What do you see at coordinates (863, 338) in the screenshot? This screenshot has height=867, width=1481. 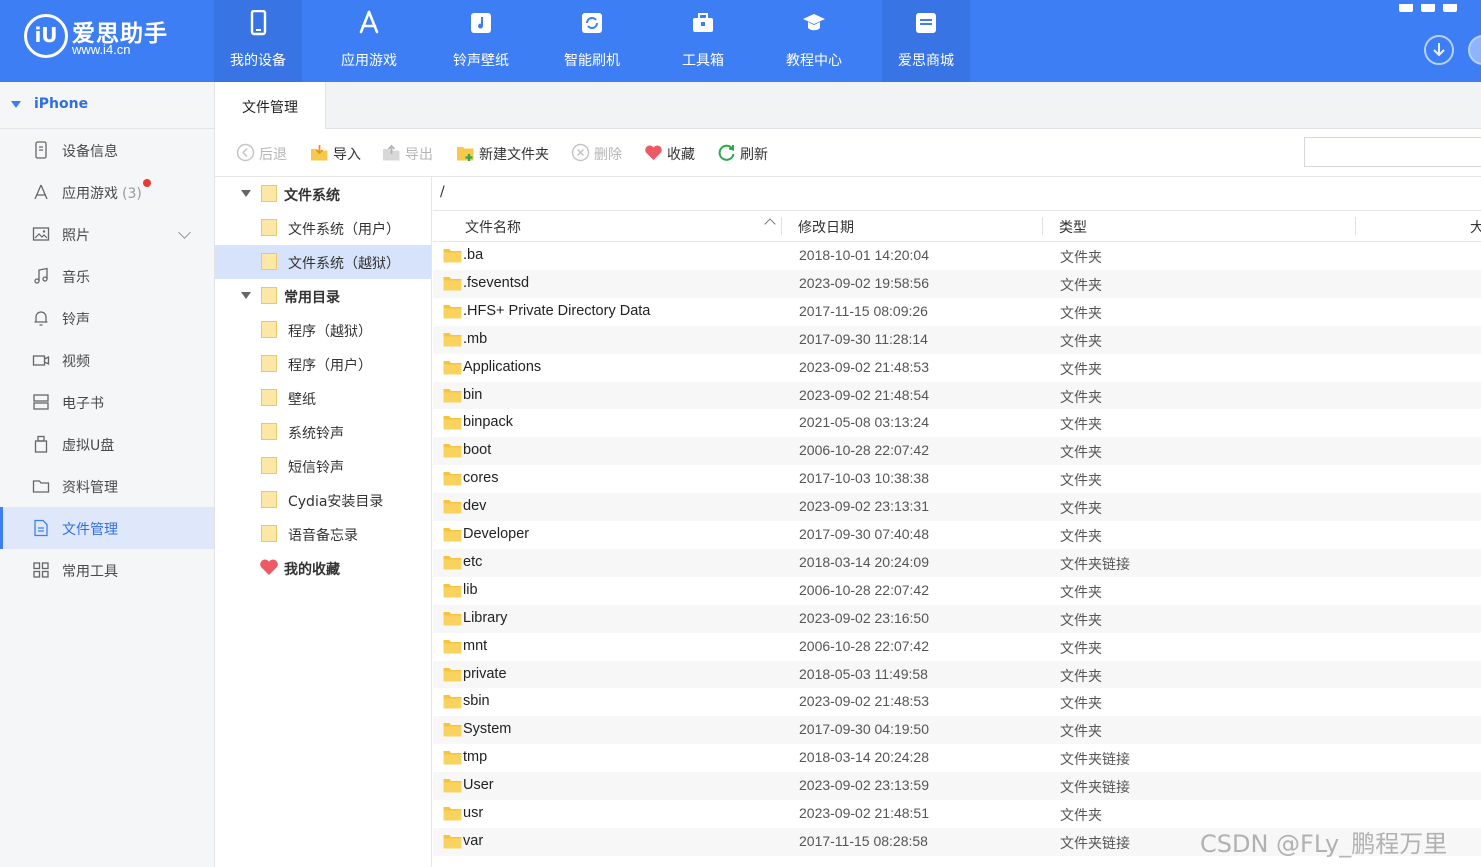 I see `file-date: 2017-09-30 11:28:14` at bounding box center [863, 338].